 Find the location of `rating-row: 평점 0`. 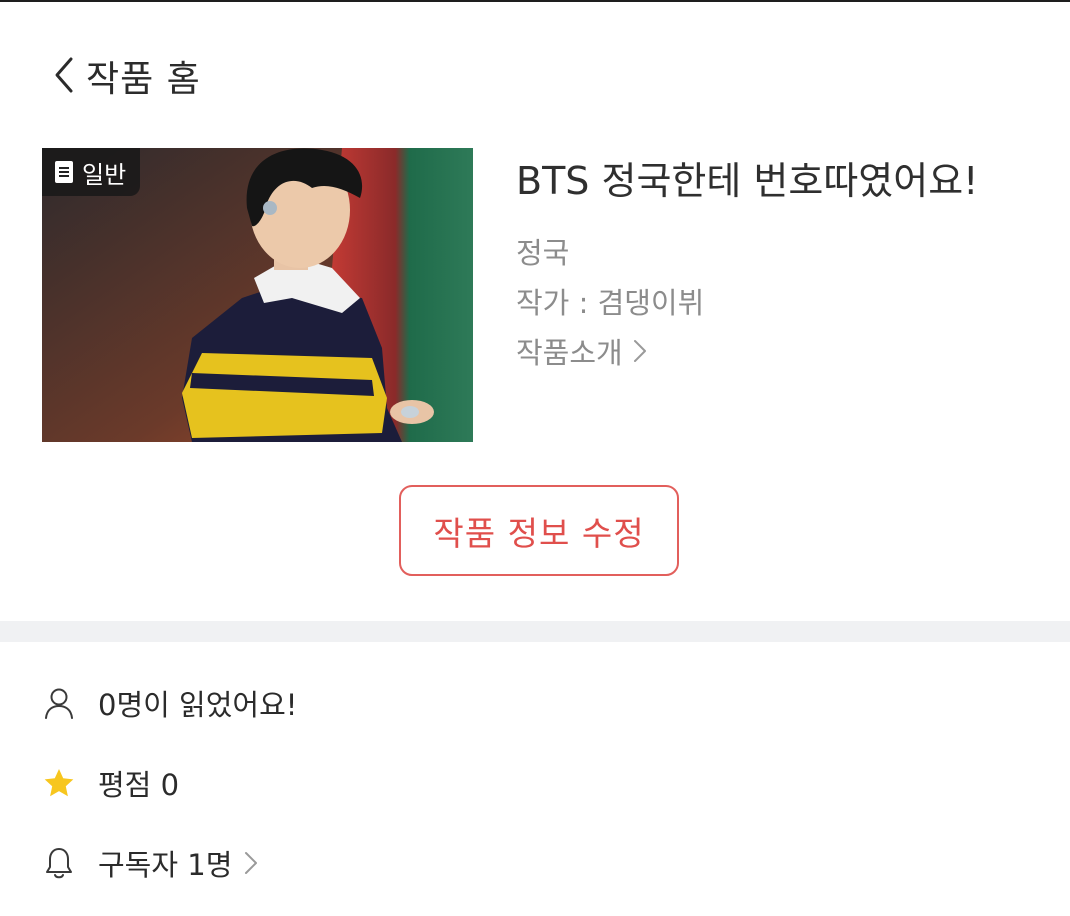

rating-row: 평점 0 is located at coordinates (110, 783).